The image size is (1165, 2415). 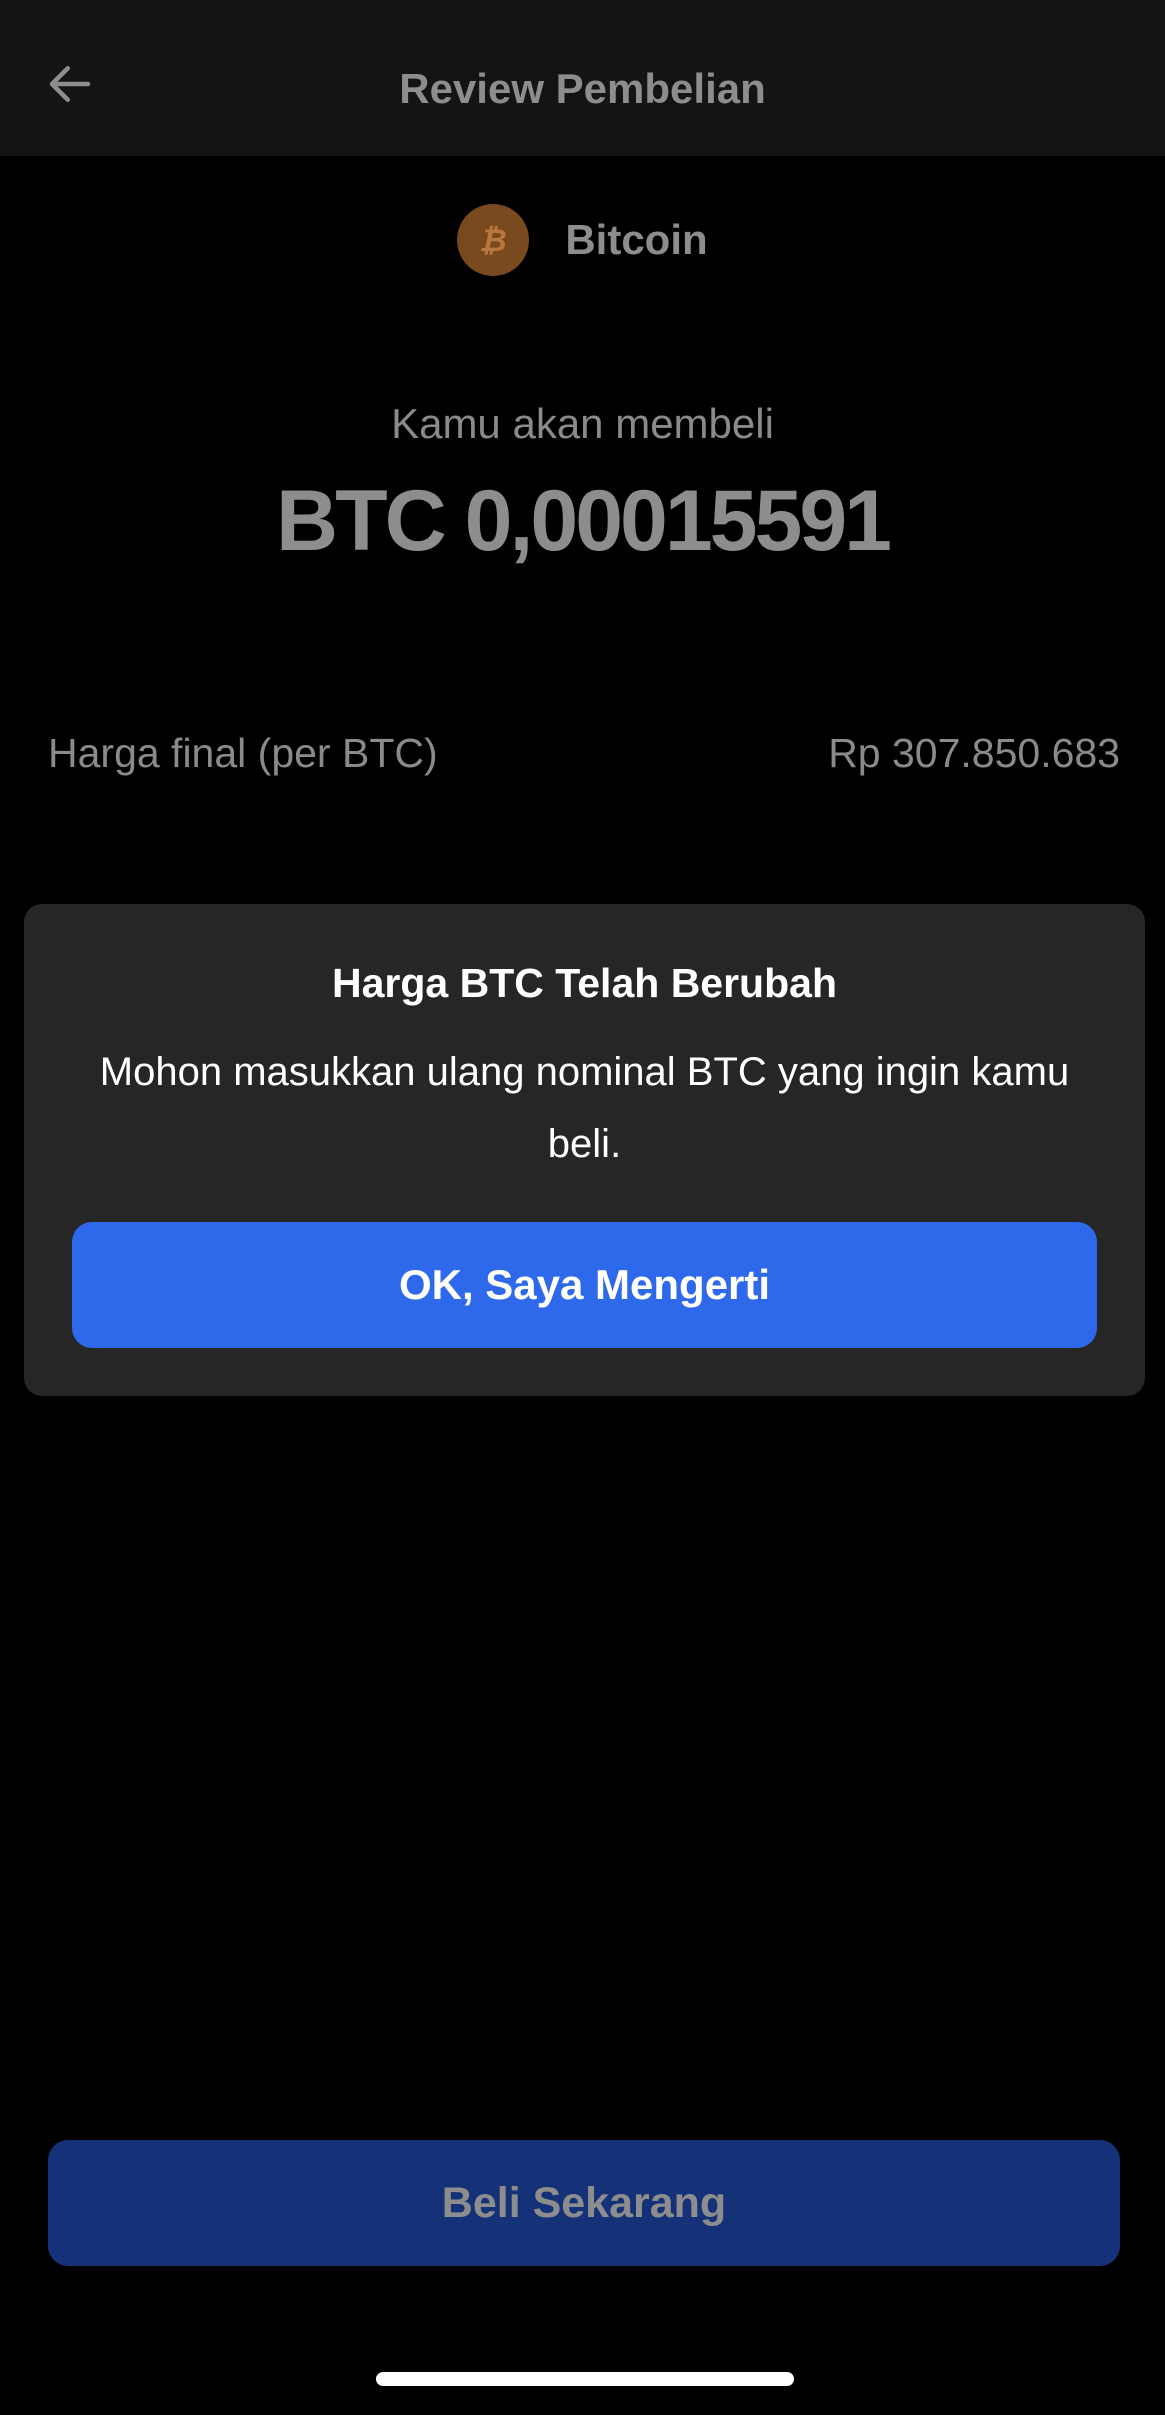 I want to click on asset-name: Bitcoin, so click(x=636, y=239).